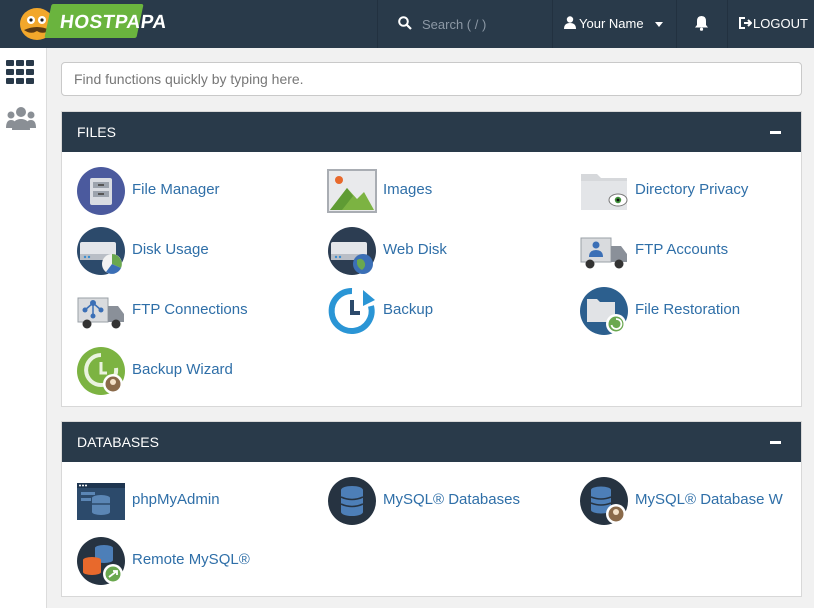 The image size is (814, 608). I want to click on item-label: FTP Accounts, so click(682, 249).